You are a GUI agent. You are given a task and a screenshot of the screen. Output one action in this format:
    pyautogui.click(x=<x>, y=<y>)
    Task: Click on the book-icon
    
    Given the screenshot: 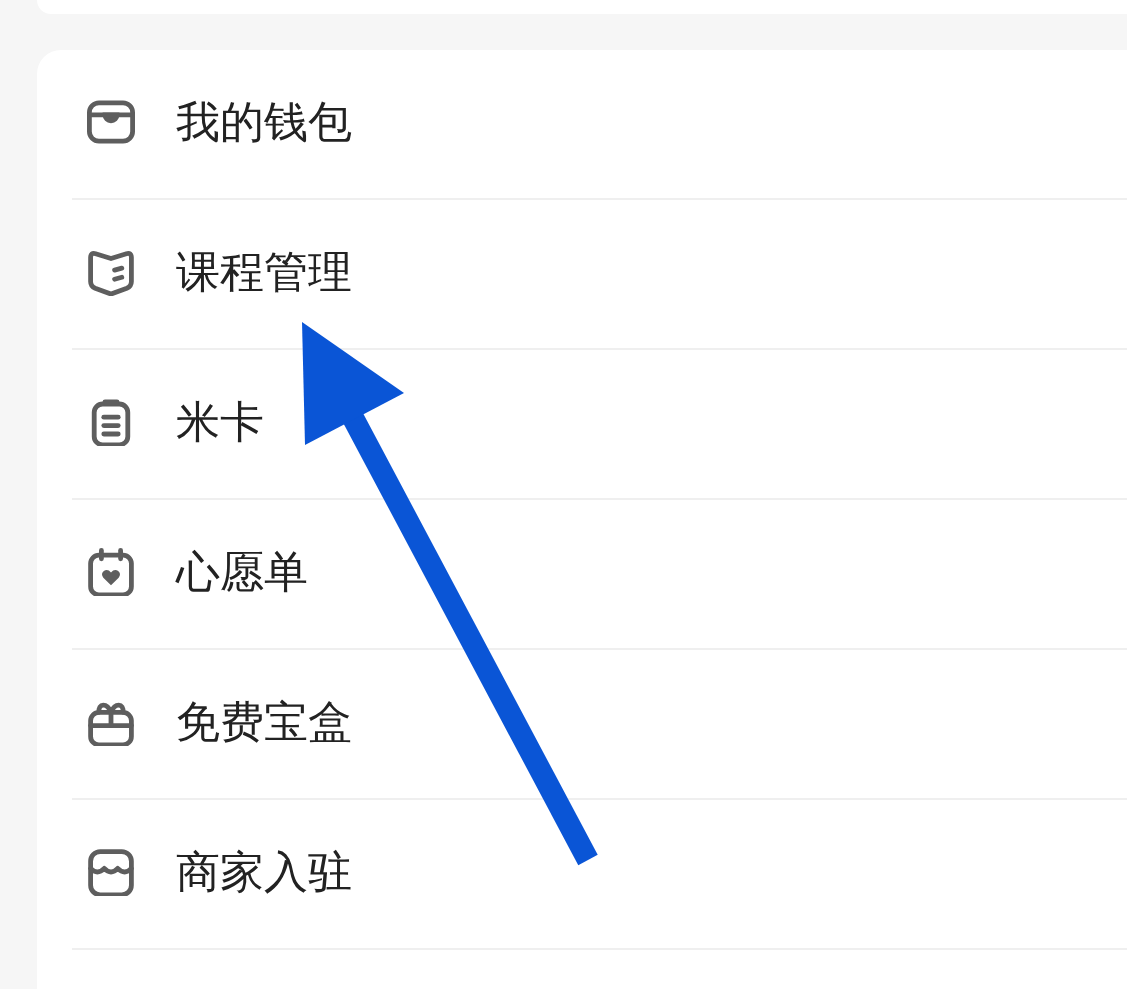 What is the action you would take?
    pyautogui.click(x=111, y=272)
    